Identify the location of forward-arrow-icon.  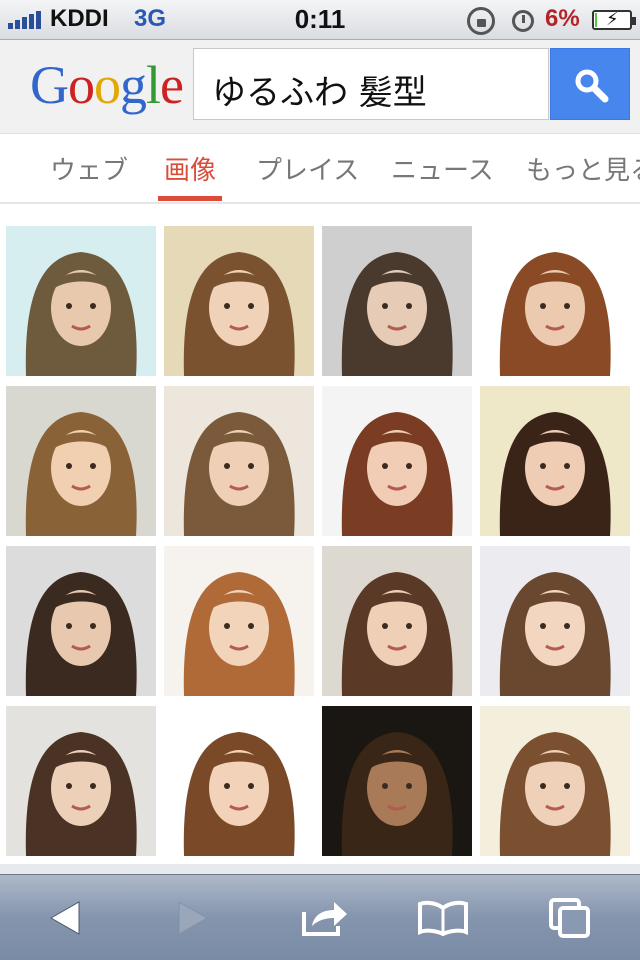
(193, 918).